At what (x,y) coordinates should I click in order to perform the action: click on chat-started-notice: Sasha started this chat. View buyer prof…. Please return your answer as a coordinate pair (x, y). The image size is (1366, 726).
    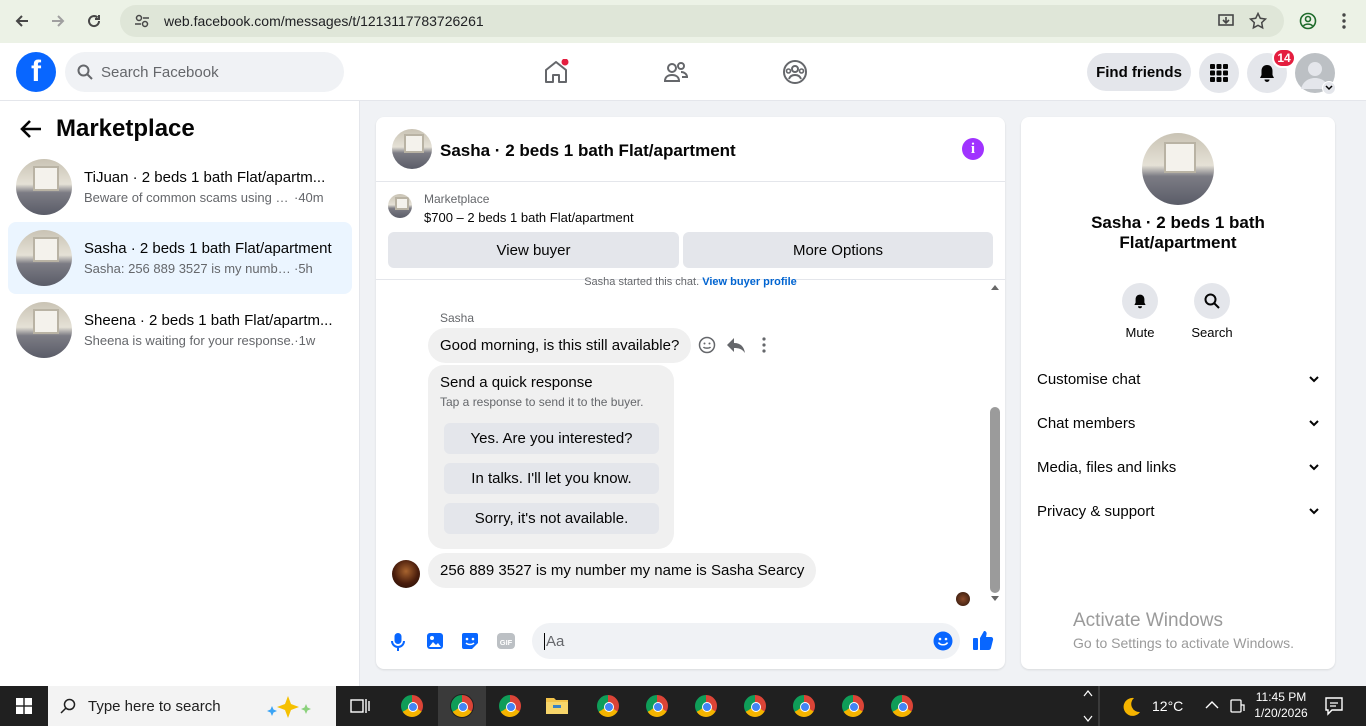
    Looking at the image, I should click on (690, 282).